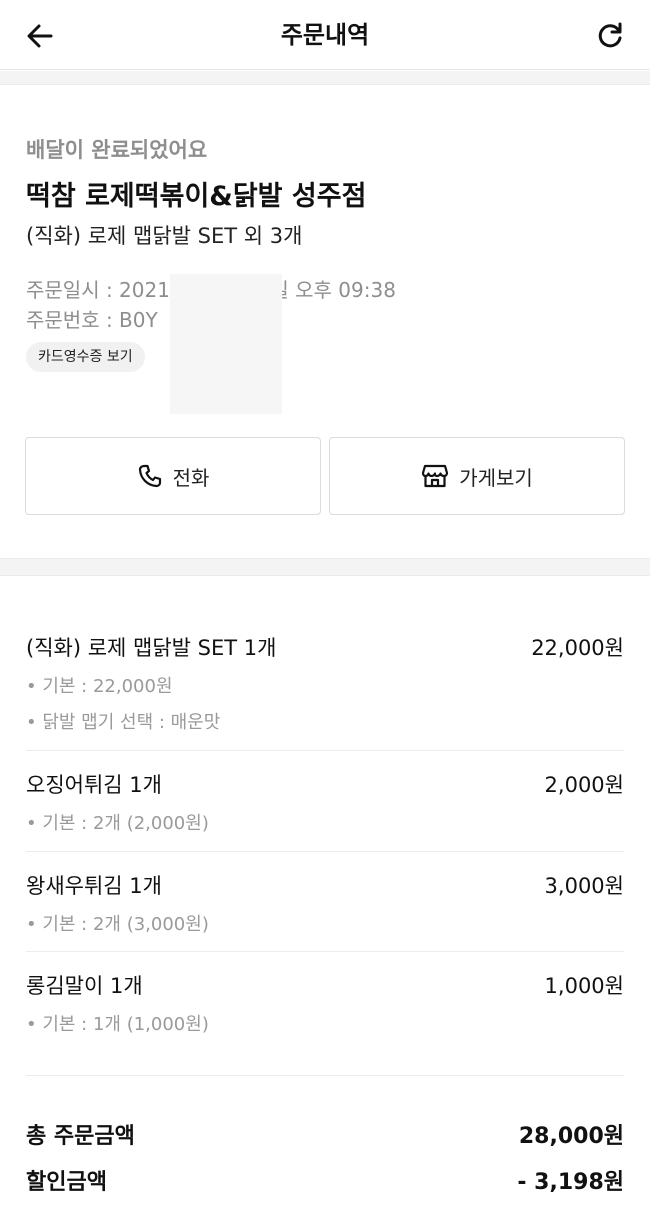 The height and width of the screenshot is (1208, 650). What do you see at coordinates (84, 986) in the screenshot?
I see `item-name: 롱김말이 1개` at bounding box center [84, 986].